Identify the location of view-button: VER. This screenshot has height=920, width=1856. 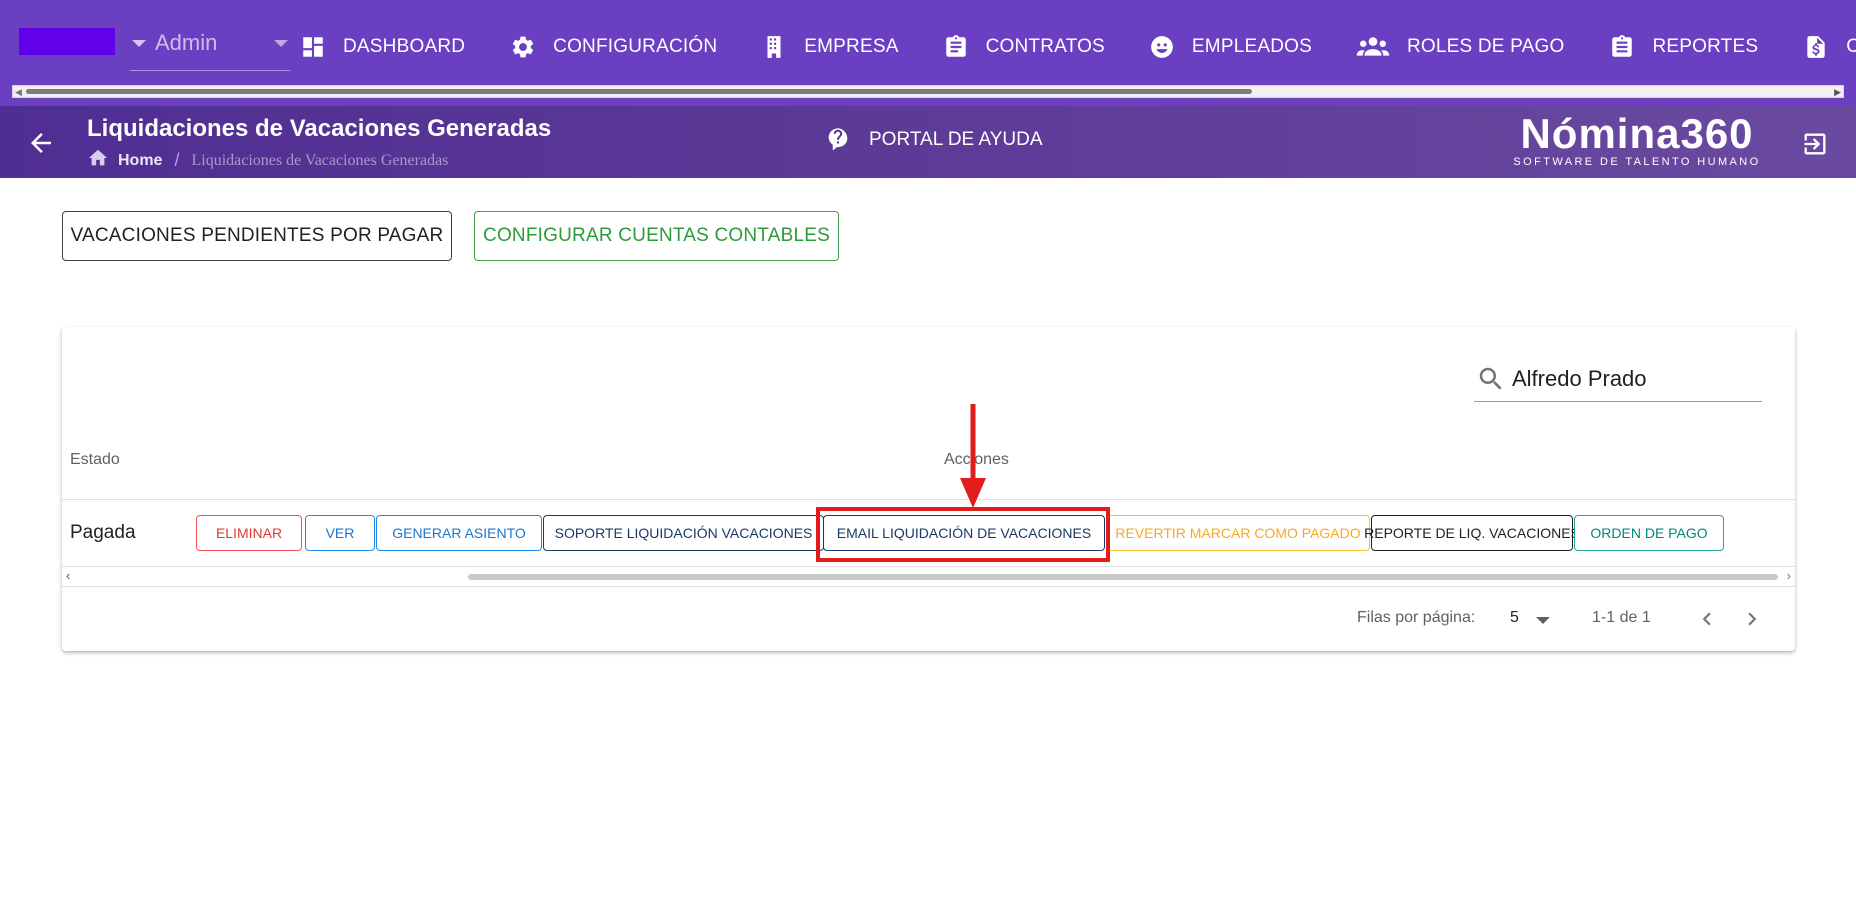
(340, 533).